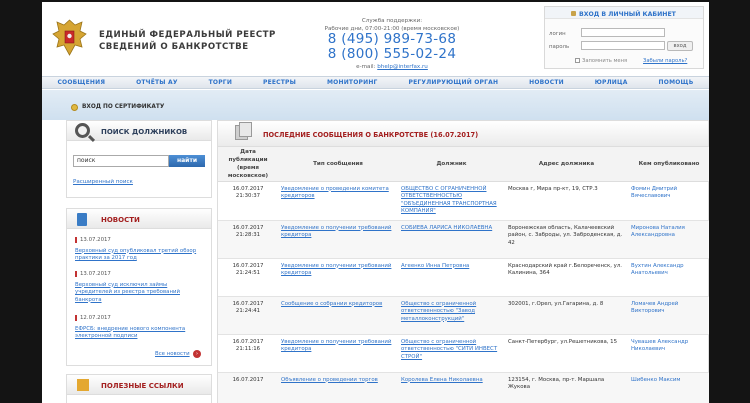 The height and width of the screenshot is (403, 750). What do you see at coordinates (392, 21) in the screenshot?
I see `support-label: Служба поддержки:` at bounding box center [392, 21].